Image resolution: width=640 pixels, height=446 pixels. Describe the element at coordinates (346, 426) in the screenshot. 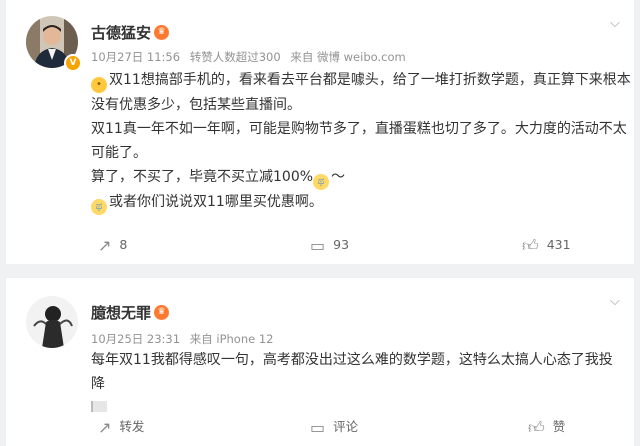

I see `comment-label: 评论` at that location.